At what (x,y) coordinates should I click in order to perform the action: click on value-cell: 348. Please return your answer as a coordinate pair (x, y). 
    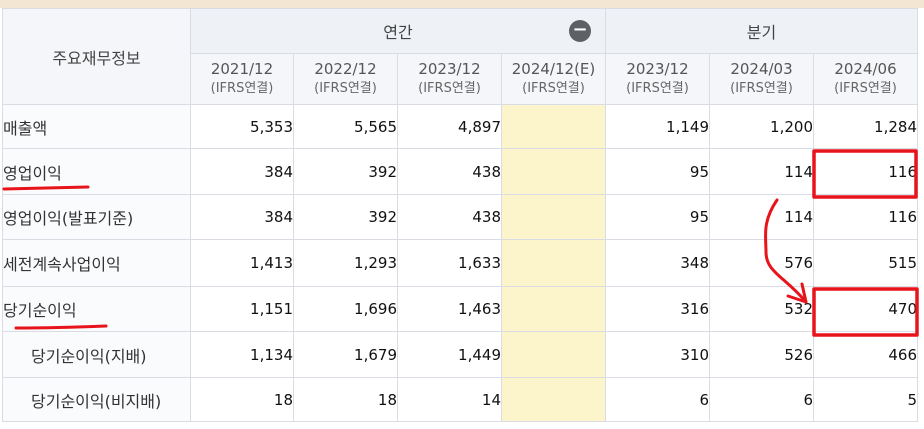
    Looking at the image, I should click on (657, 263).